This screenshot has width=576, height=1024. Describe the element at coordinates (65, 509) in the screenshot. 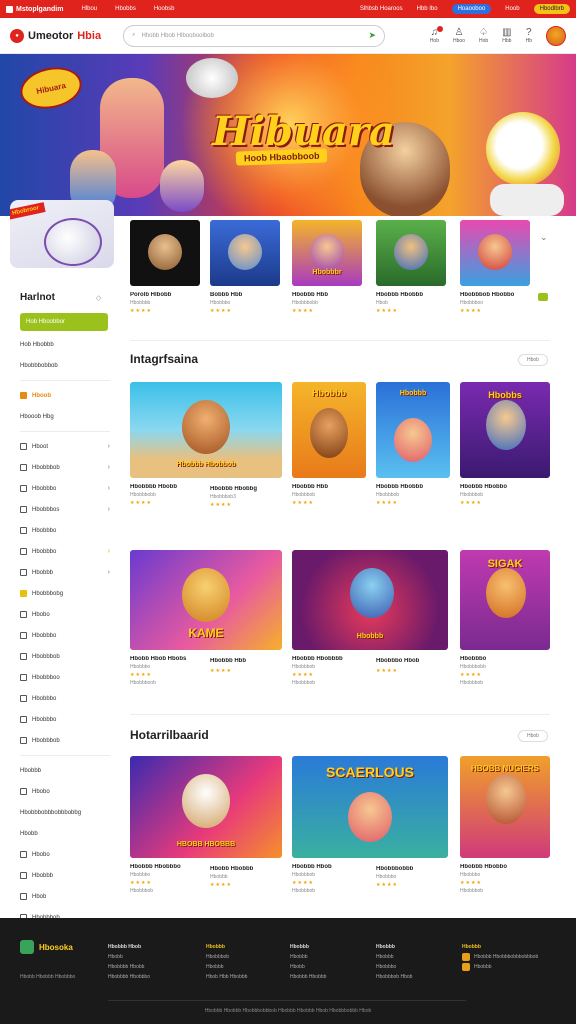

I see `sidebar-item-apps: Hbobbbos ›` at that location.